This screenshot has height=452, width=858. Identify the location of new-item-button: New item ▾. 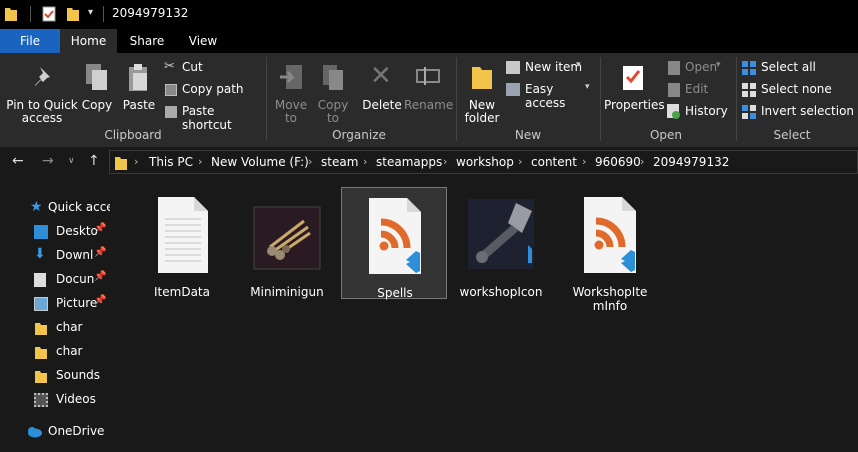
(551, 68).